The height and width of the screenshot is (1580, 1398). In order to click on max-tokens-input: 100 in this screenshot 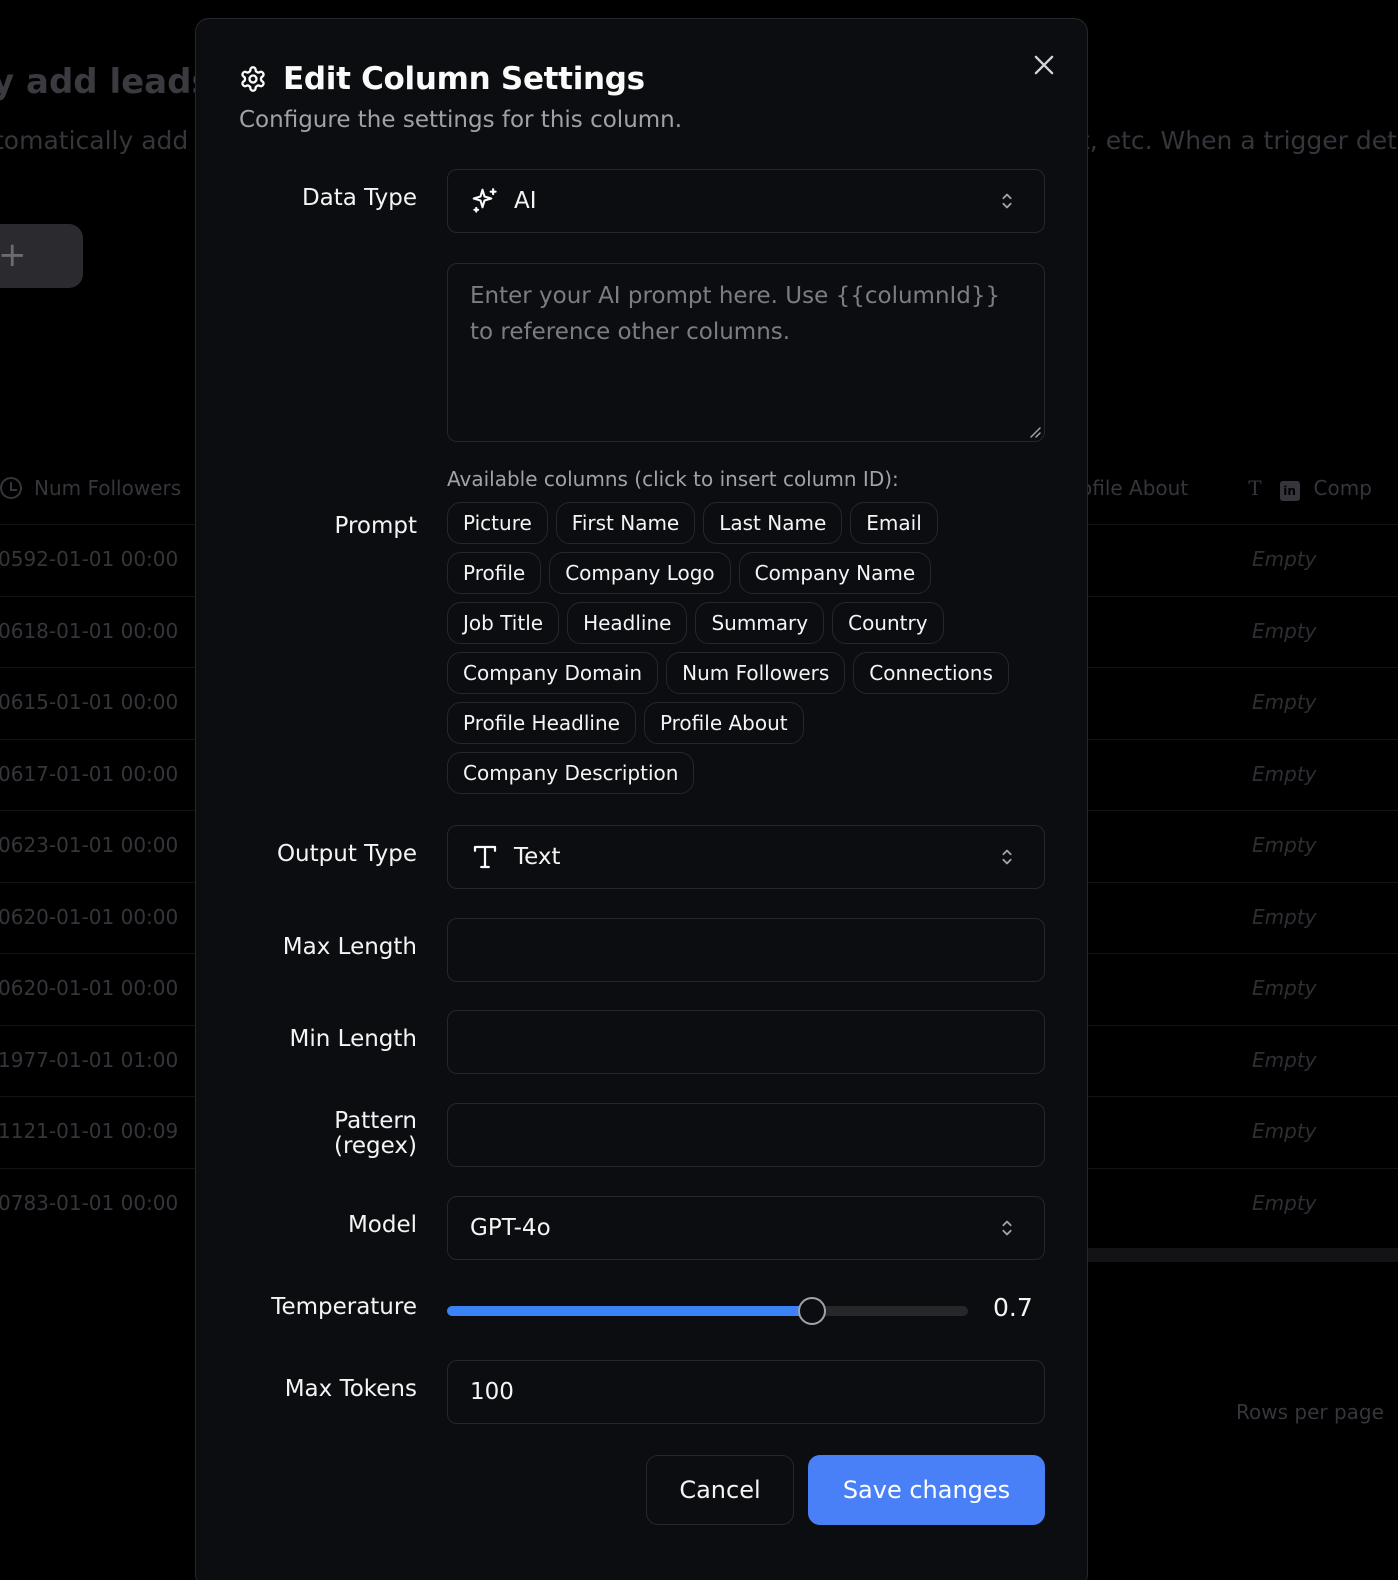, I will do `click(746, 1392)`.